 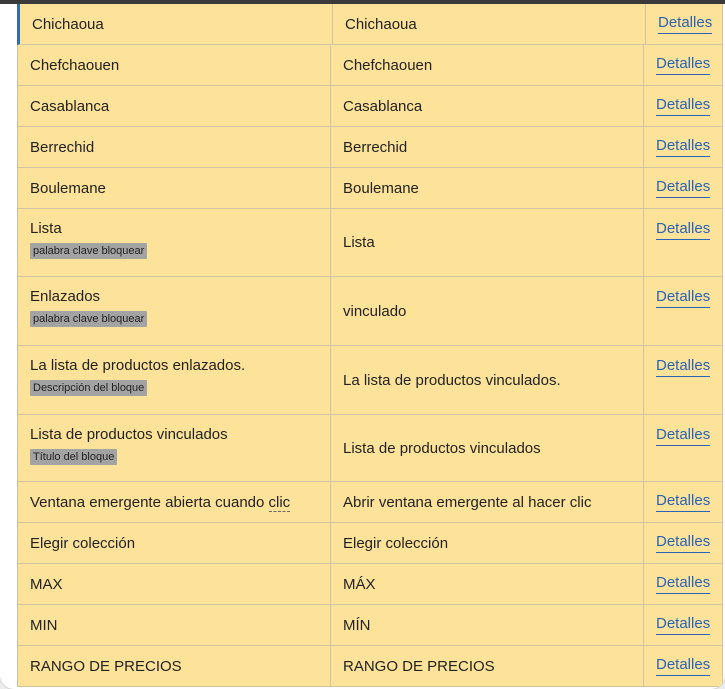 What do you see at coordinates (62, 147) in the screenshot?
I see `source-text: Berrechid` at bounding box center [62, 147].